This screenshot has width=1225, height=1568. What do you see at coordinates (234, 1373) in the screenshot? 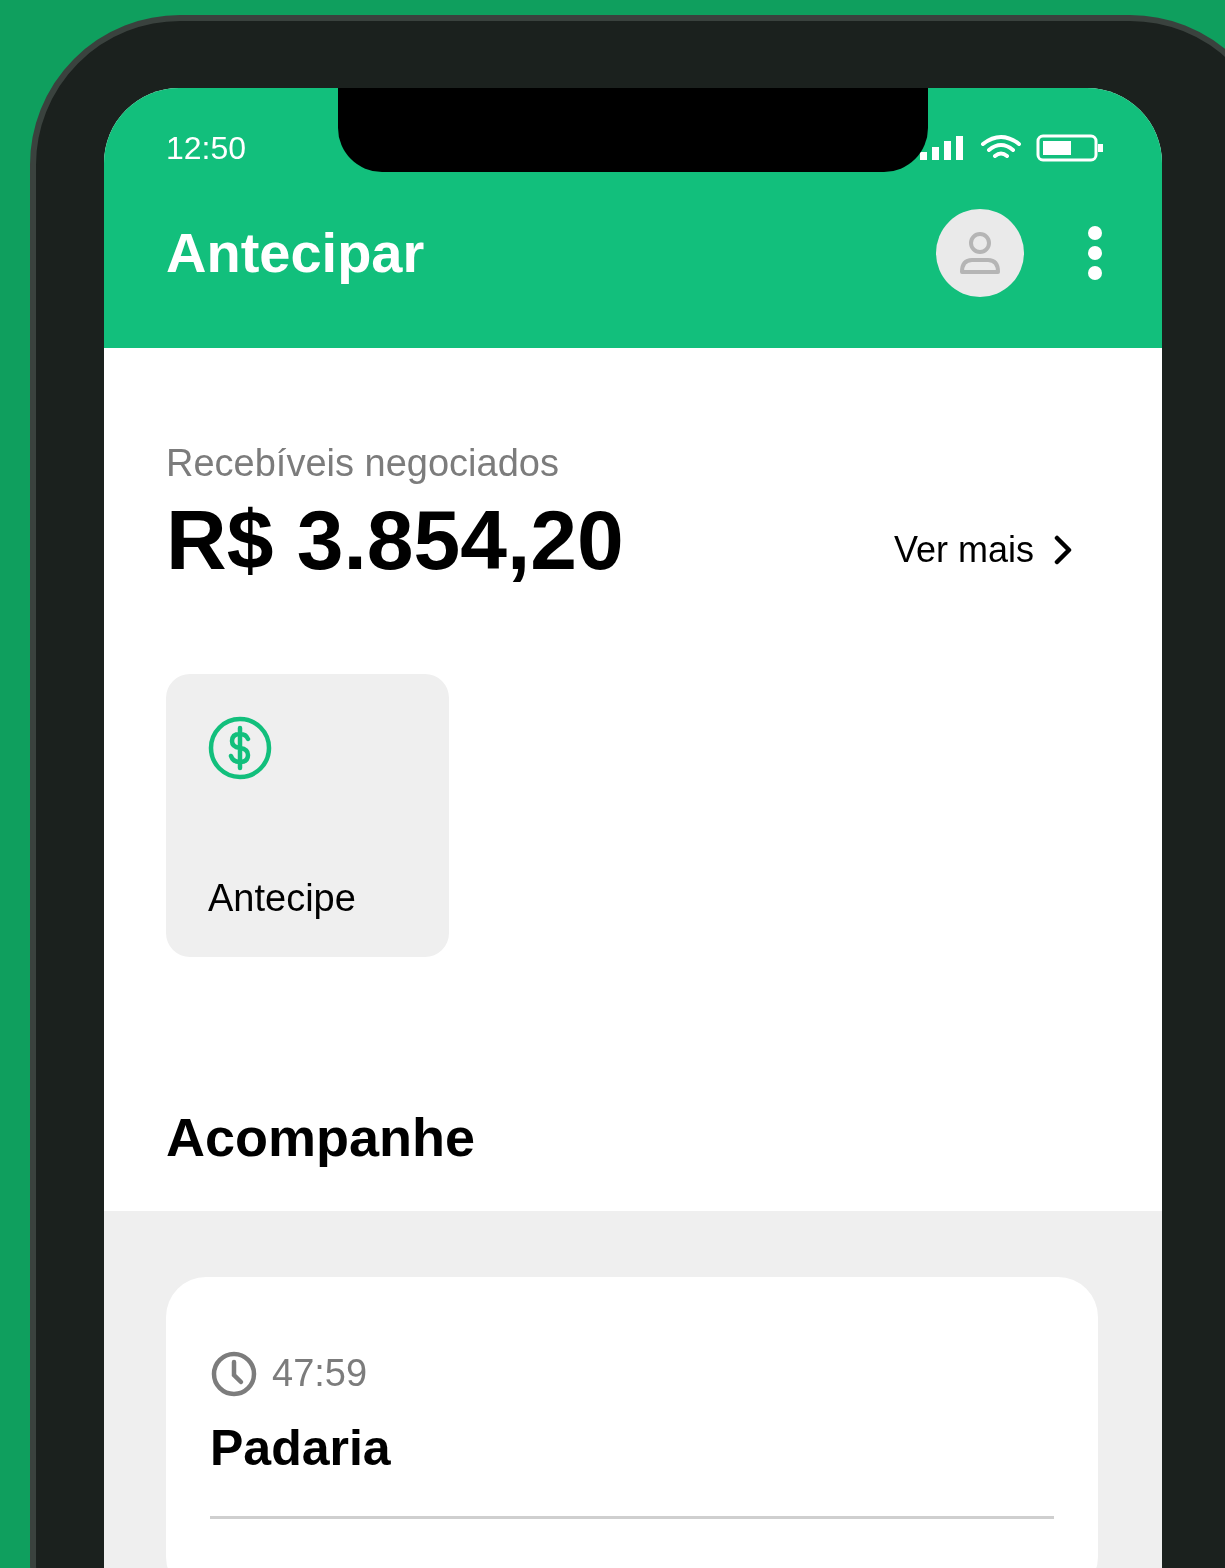
I see `clock-icon` at bounding box center [234, 1373].